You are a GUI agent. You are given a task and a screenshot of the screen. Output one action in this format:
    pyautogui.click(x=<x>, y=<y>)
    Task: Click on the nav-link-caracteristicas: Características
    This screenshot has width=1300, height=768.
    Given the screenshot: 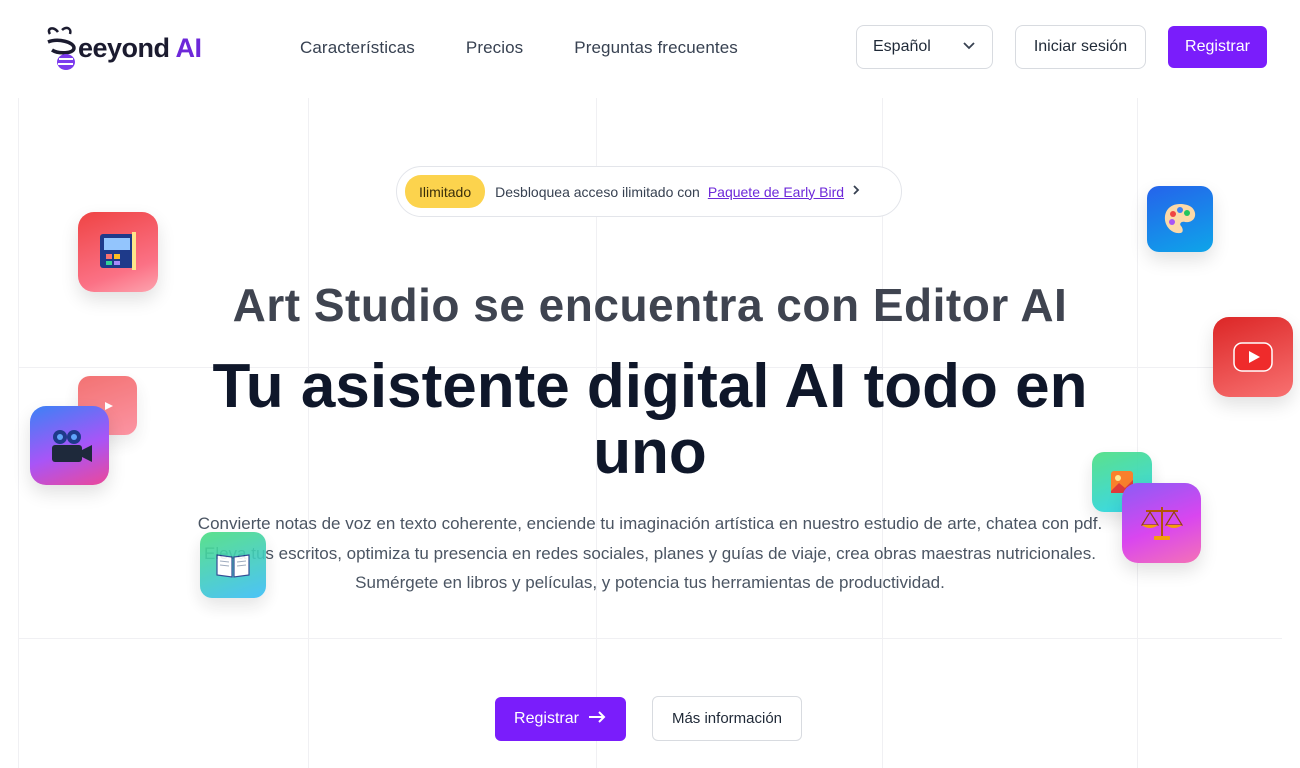 What is the action you would take?
    pyautogui.click(x=357, y=48)
    